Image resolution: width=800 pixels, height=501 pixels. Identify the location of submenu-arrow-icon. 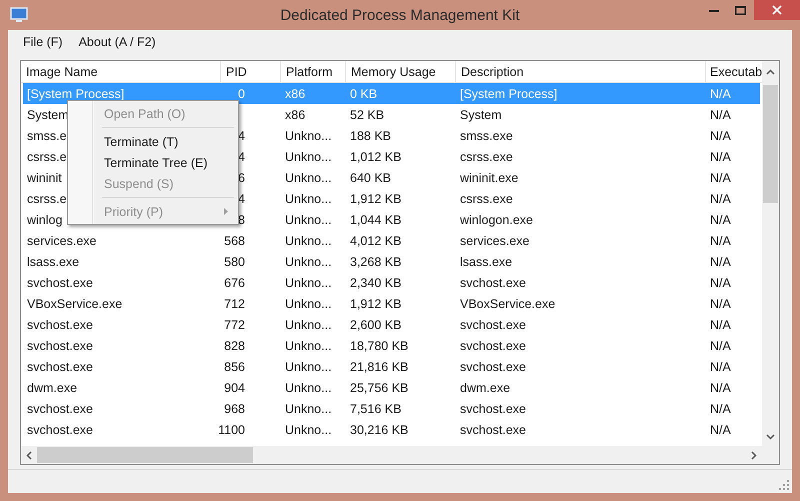
(226, 211).